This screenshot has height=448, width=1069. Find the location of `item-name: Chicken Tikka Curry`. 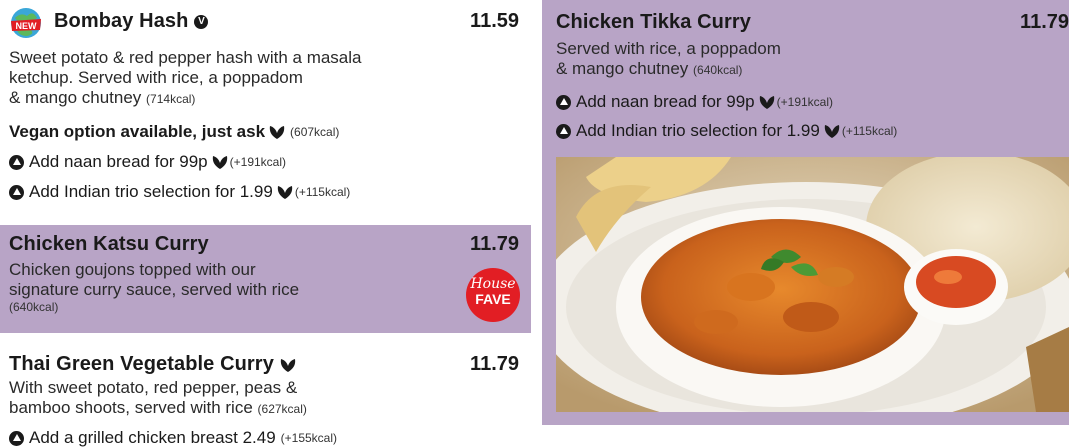

item-name: Chicken Tikka Curry is located at coordinates (653, 22).